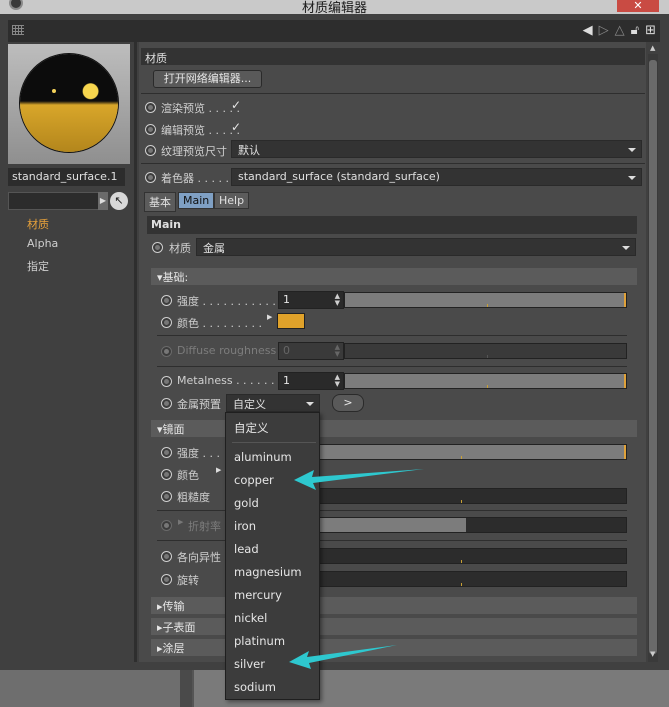 This screenshot has height=707, width=669. What do you see at coordinates (263, 457) in the screenshot?
I see `menu-item-aluminum: aluminum` at bounding box center [263, 457].